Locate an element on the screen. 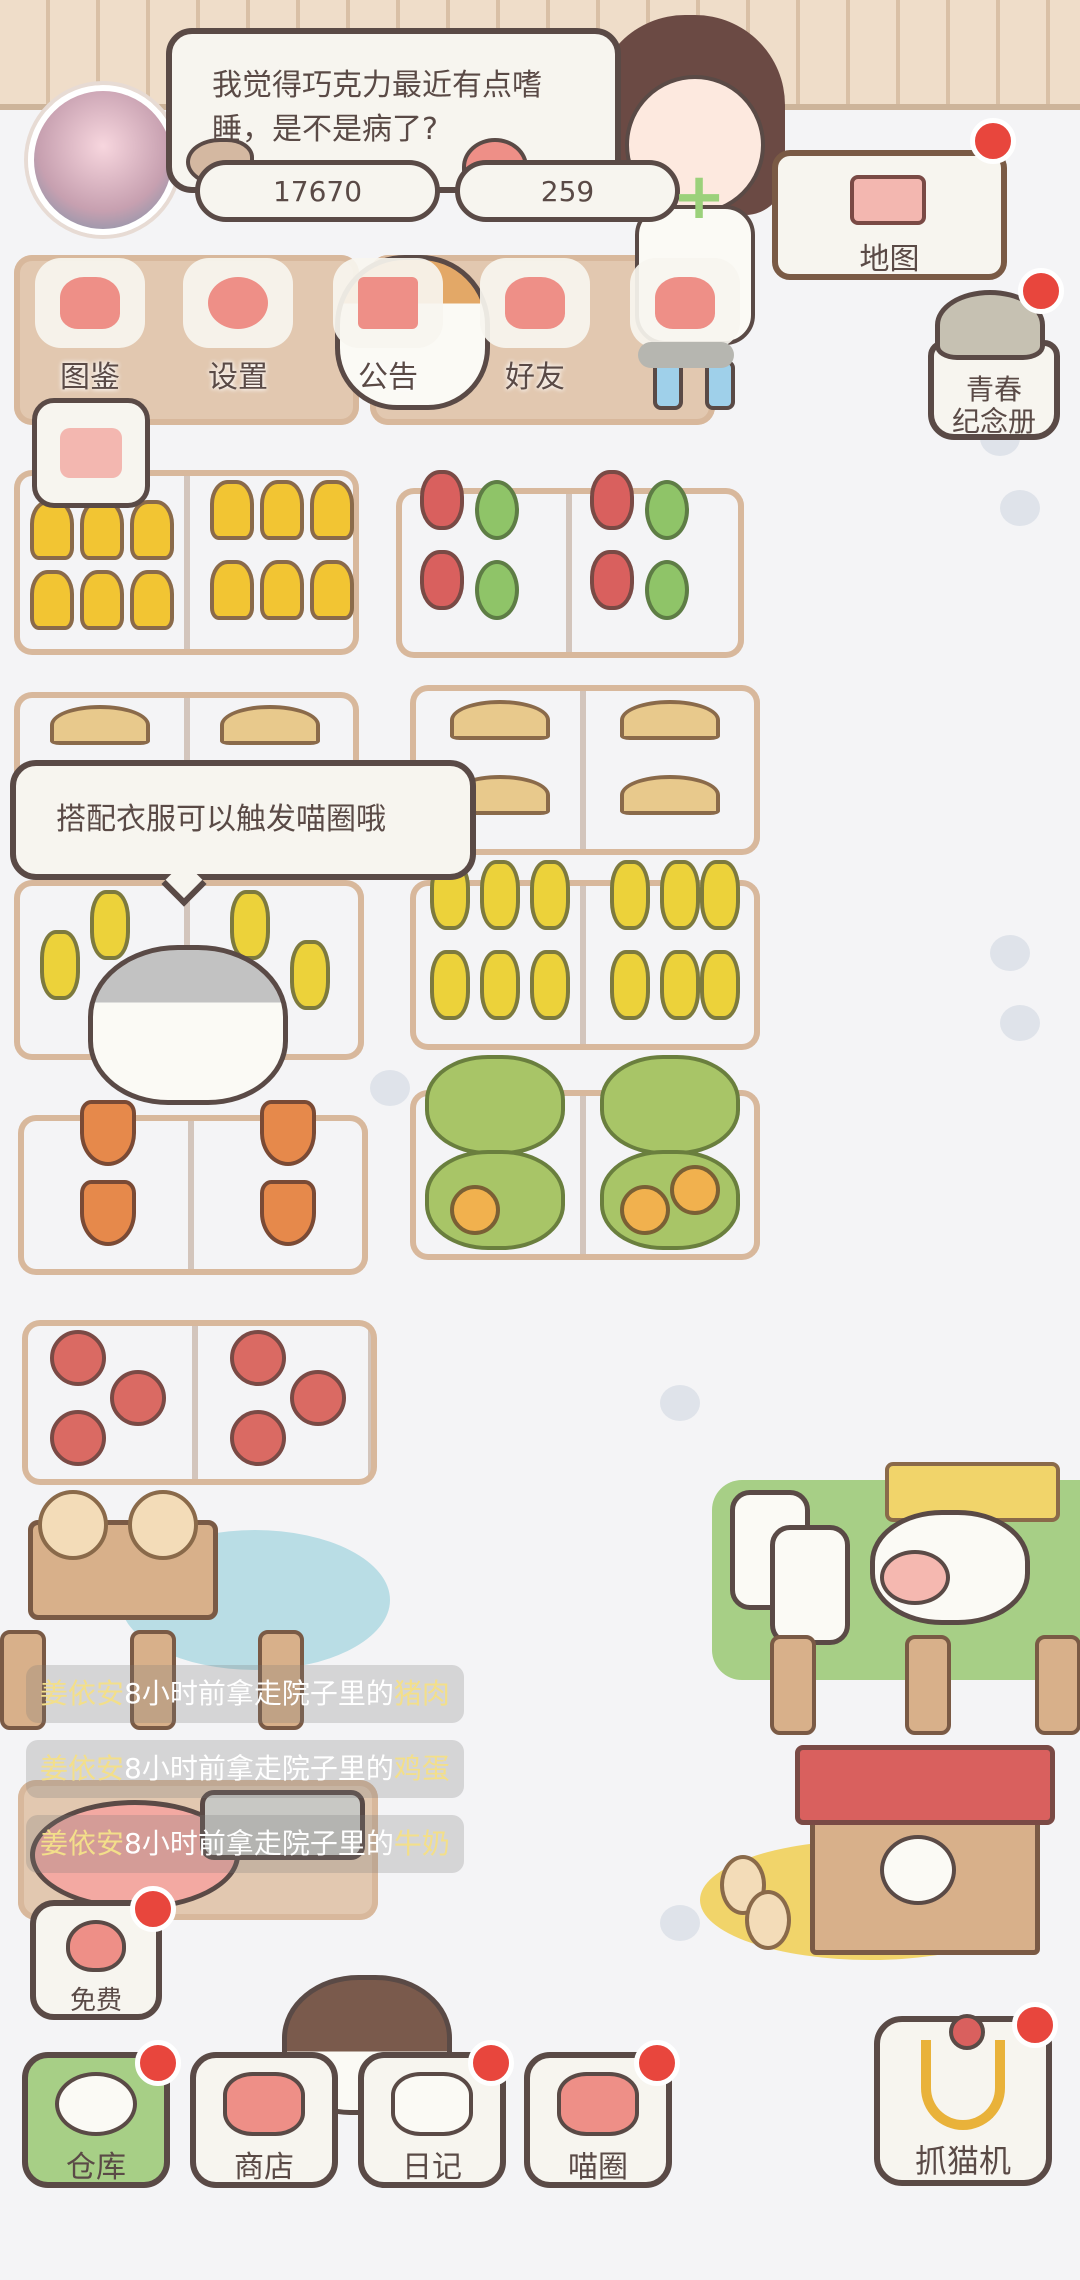  heart-icon is located at coordinates (96, 1946).